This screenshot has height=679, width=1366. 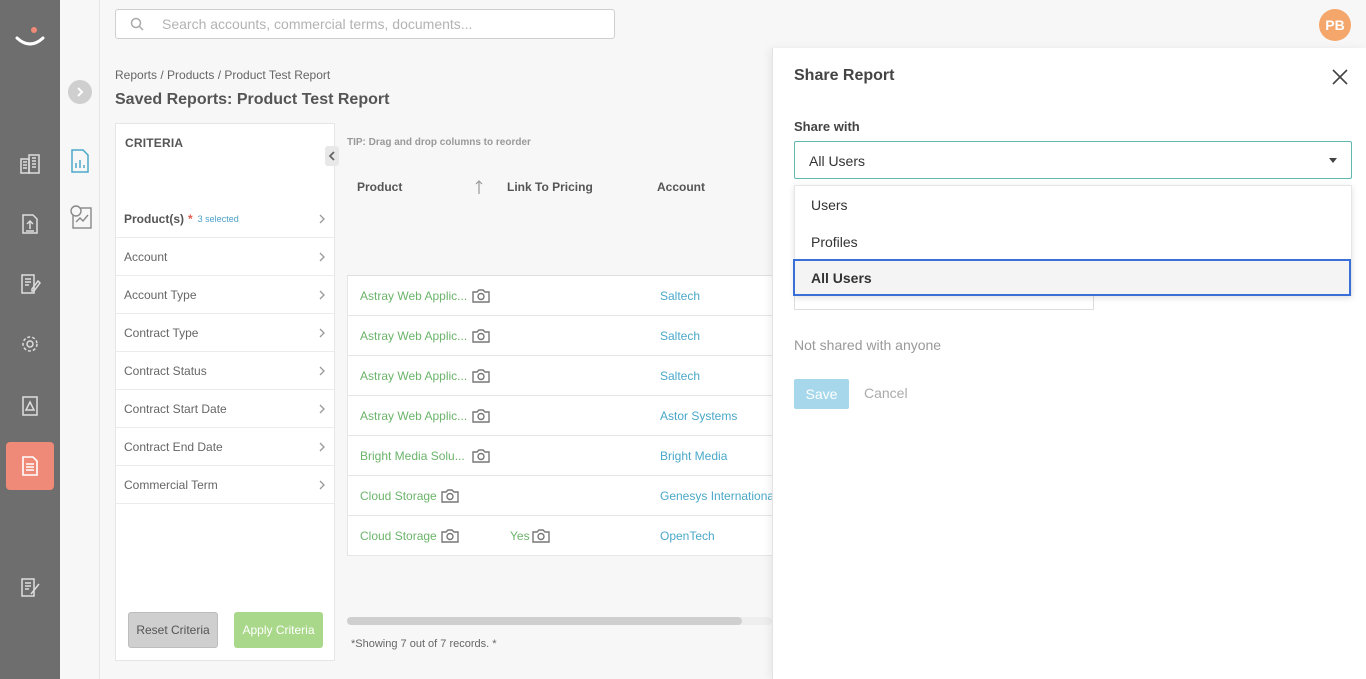 What do you see at coordinates (218, 218) in the screenshot?
I see `selected-count: 3 selected` at bounding box center [218, 218].